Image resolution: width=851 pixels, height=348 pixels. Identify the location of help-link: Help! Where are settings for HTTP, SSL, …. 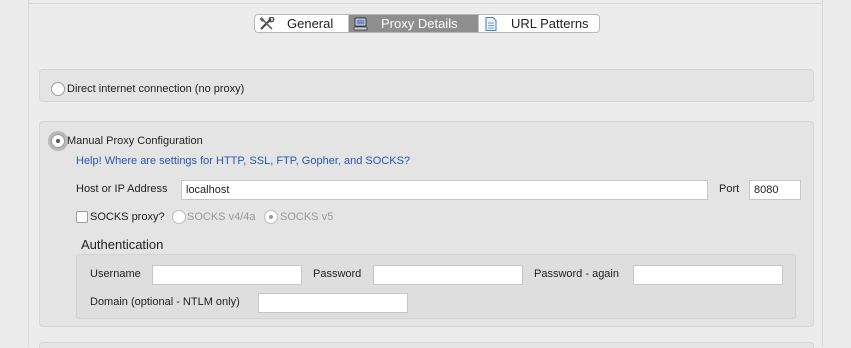
(243, 161).